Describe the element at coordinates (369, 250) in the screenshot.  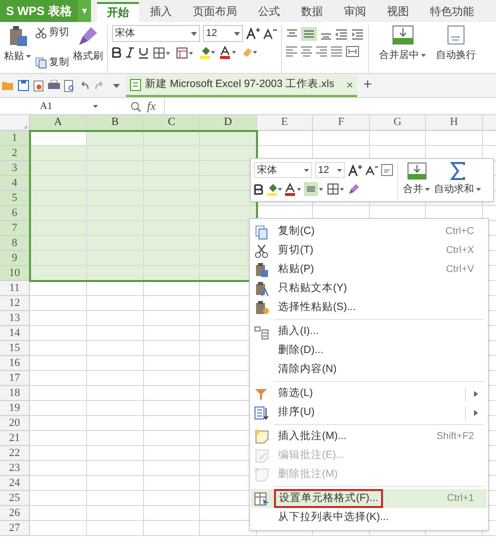
I see `menu-item: 剪切(T) Ctrl+X` at that location.